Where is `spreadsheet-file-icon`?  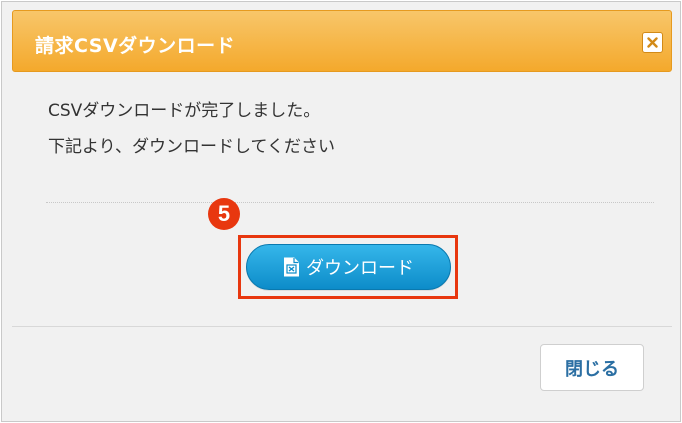 spreadsheet-file-icon is located at coordinates (291, 267).